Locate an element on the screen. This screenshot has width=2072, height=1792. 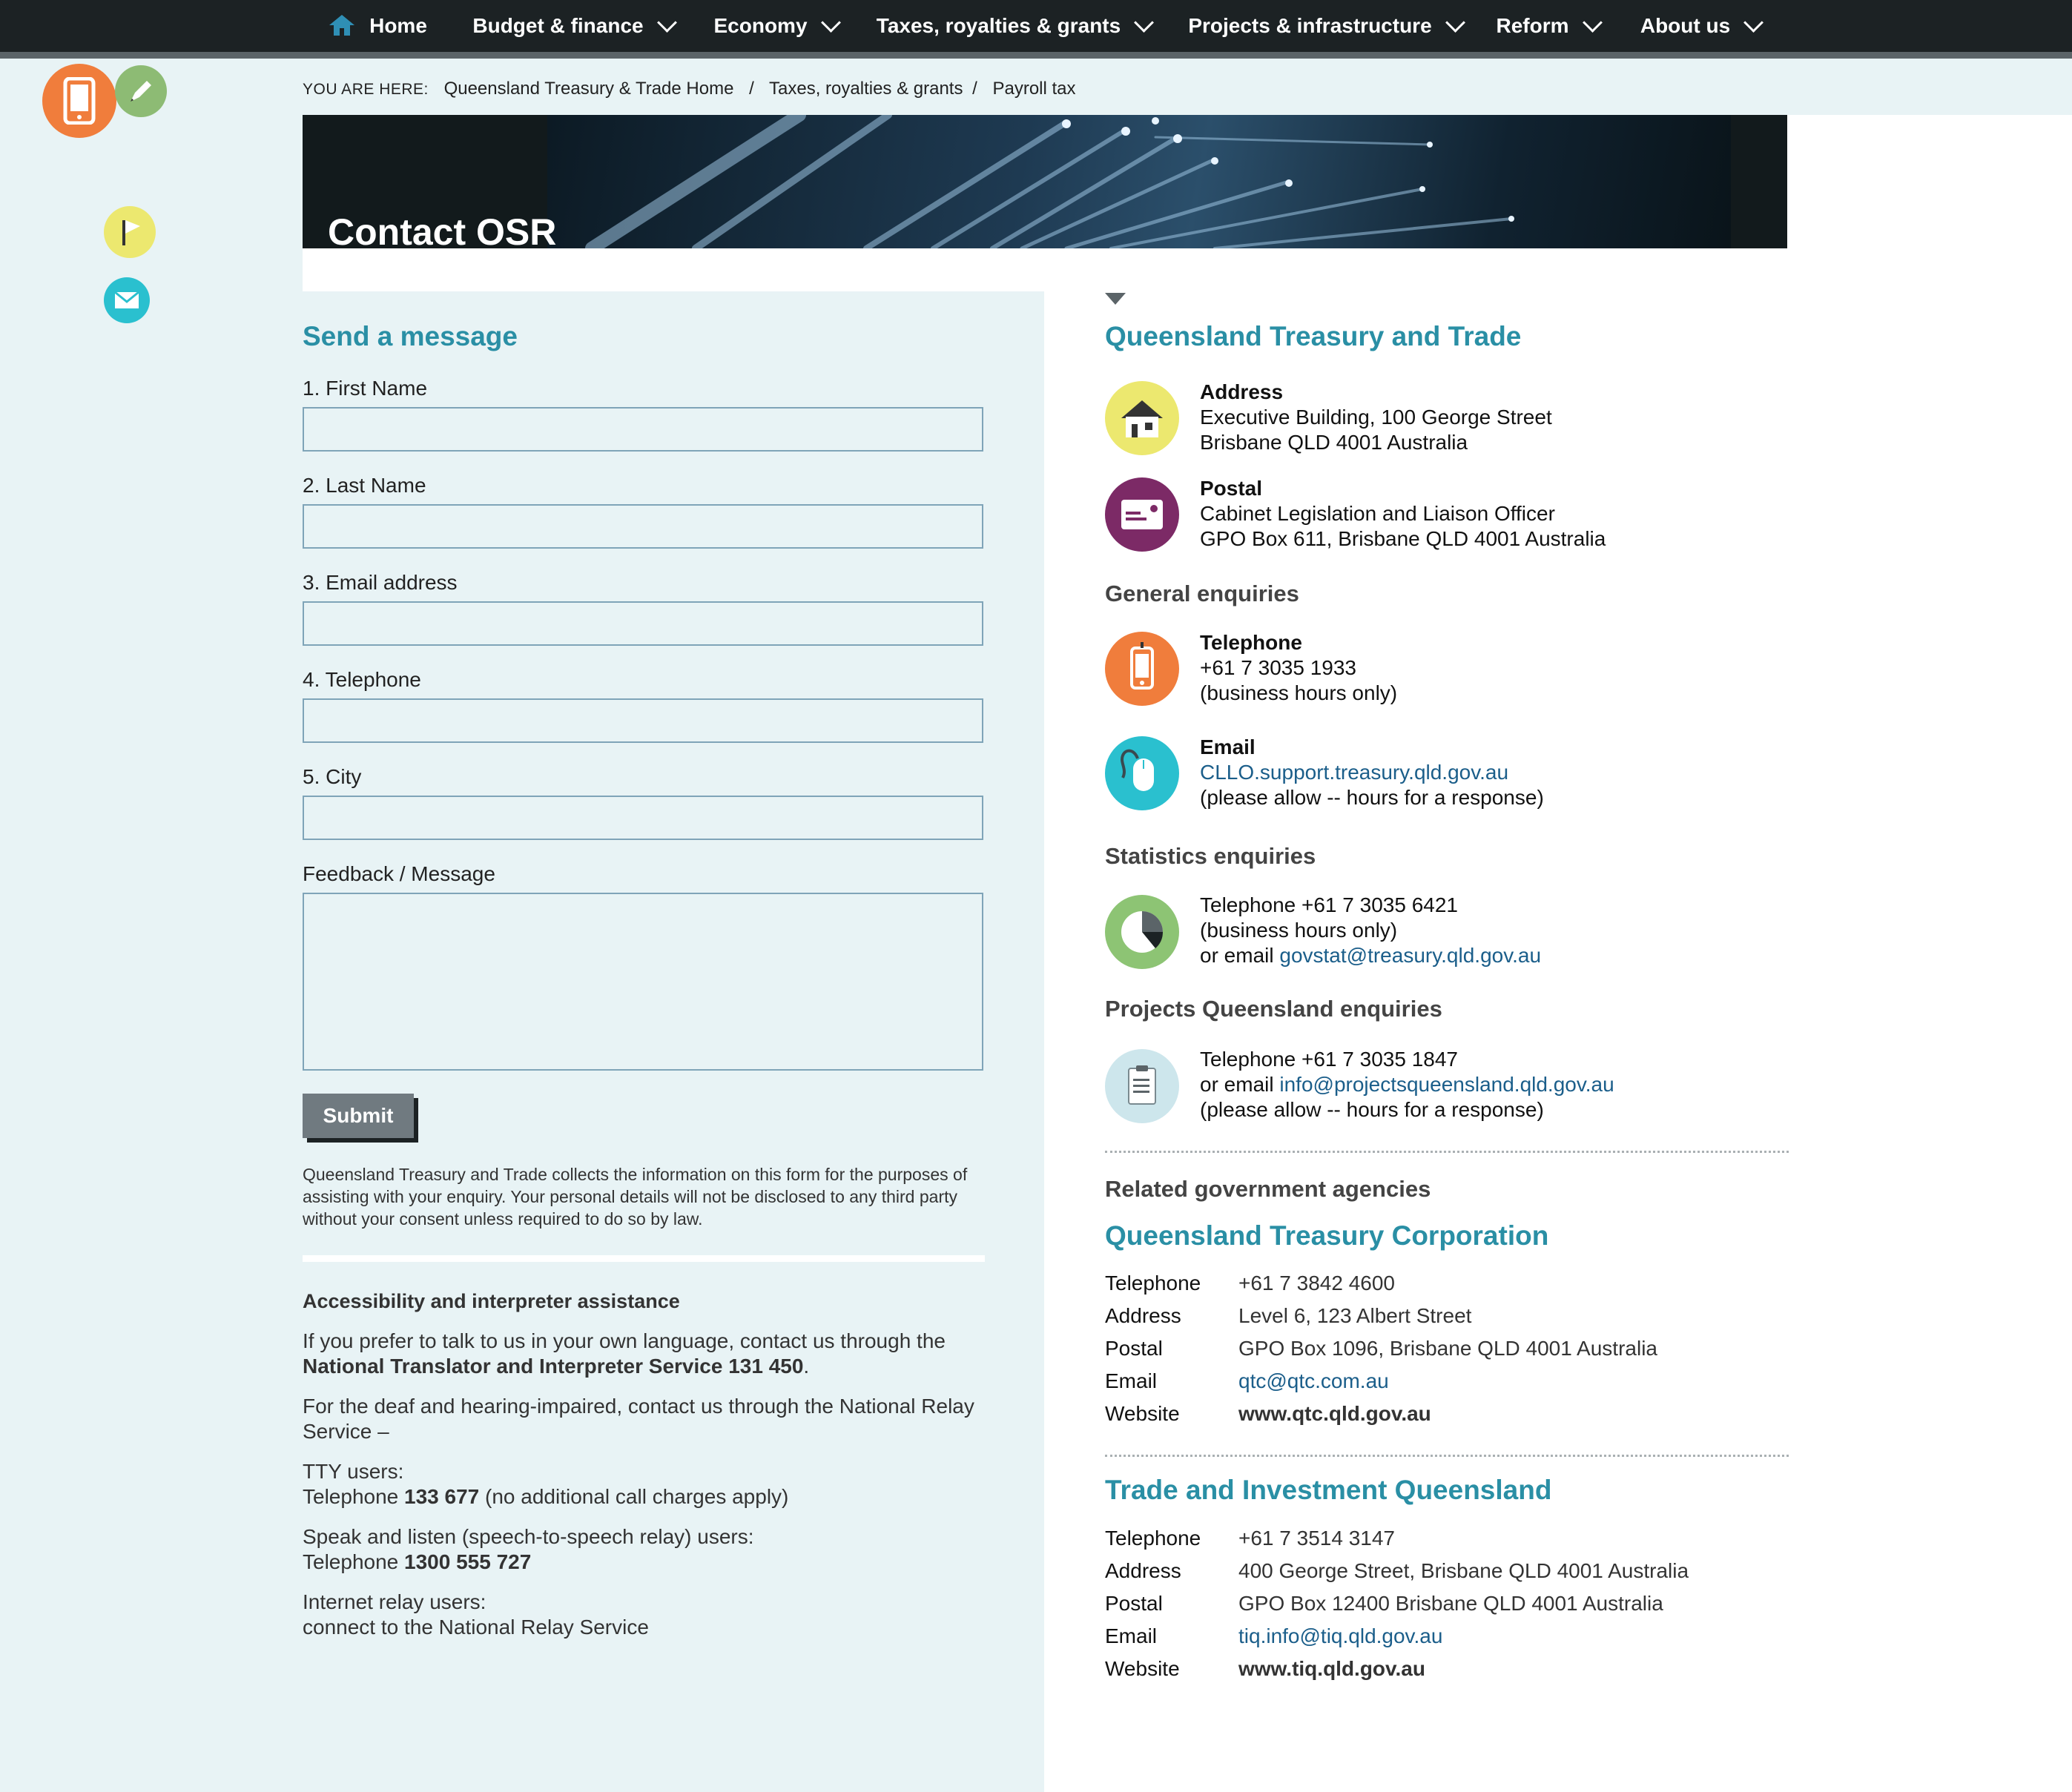
qtc-website-link: www.qtc.qld.gov.au is located at coordinates (1334, 1414).